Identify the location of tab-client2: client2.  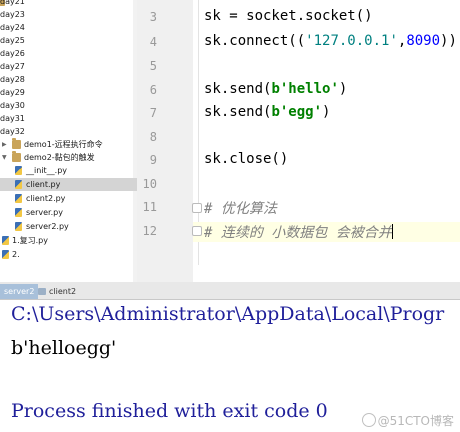
(55, 291).